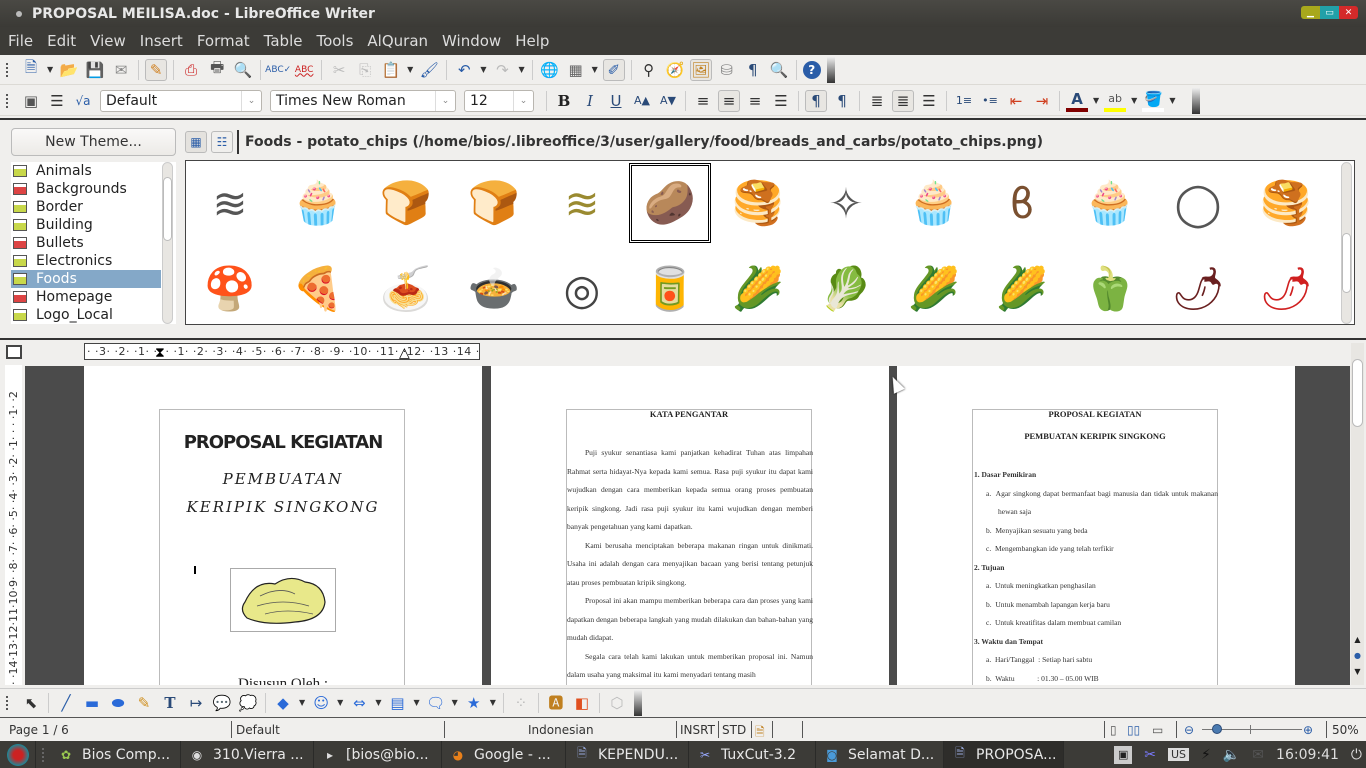  I want to click on callouts-dropdown: ▼, so click(455, 702).